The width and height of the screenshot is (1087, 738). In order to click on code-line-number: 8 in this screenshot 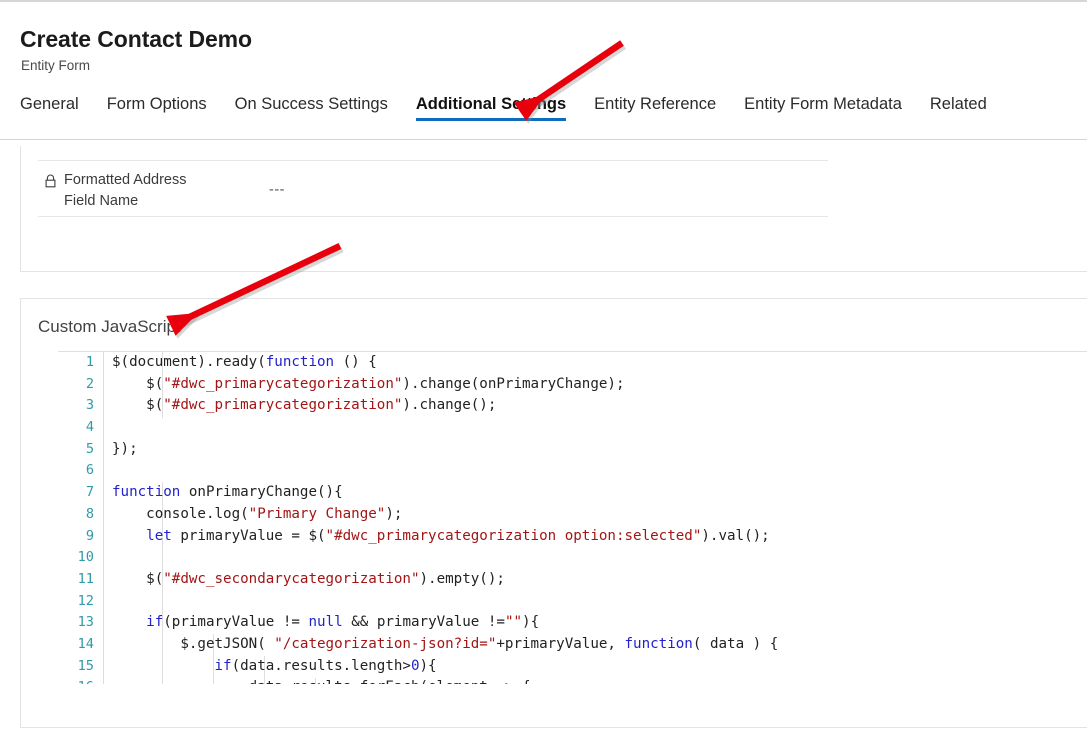, I will do `click(89, 513)`.